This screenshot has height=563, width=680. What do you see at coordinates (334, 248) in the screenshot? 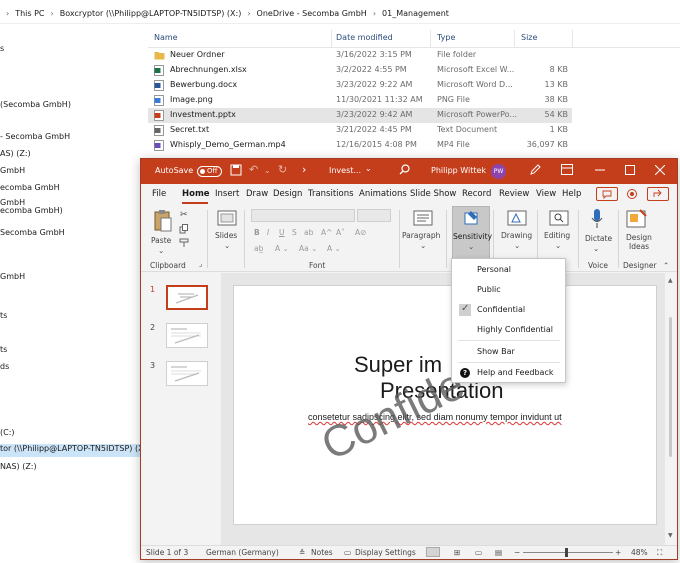
I see `text-shadow-icon: A ⌄` at bounding box center [334, 248].